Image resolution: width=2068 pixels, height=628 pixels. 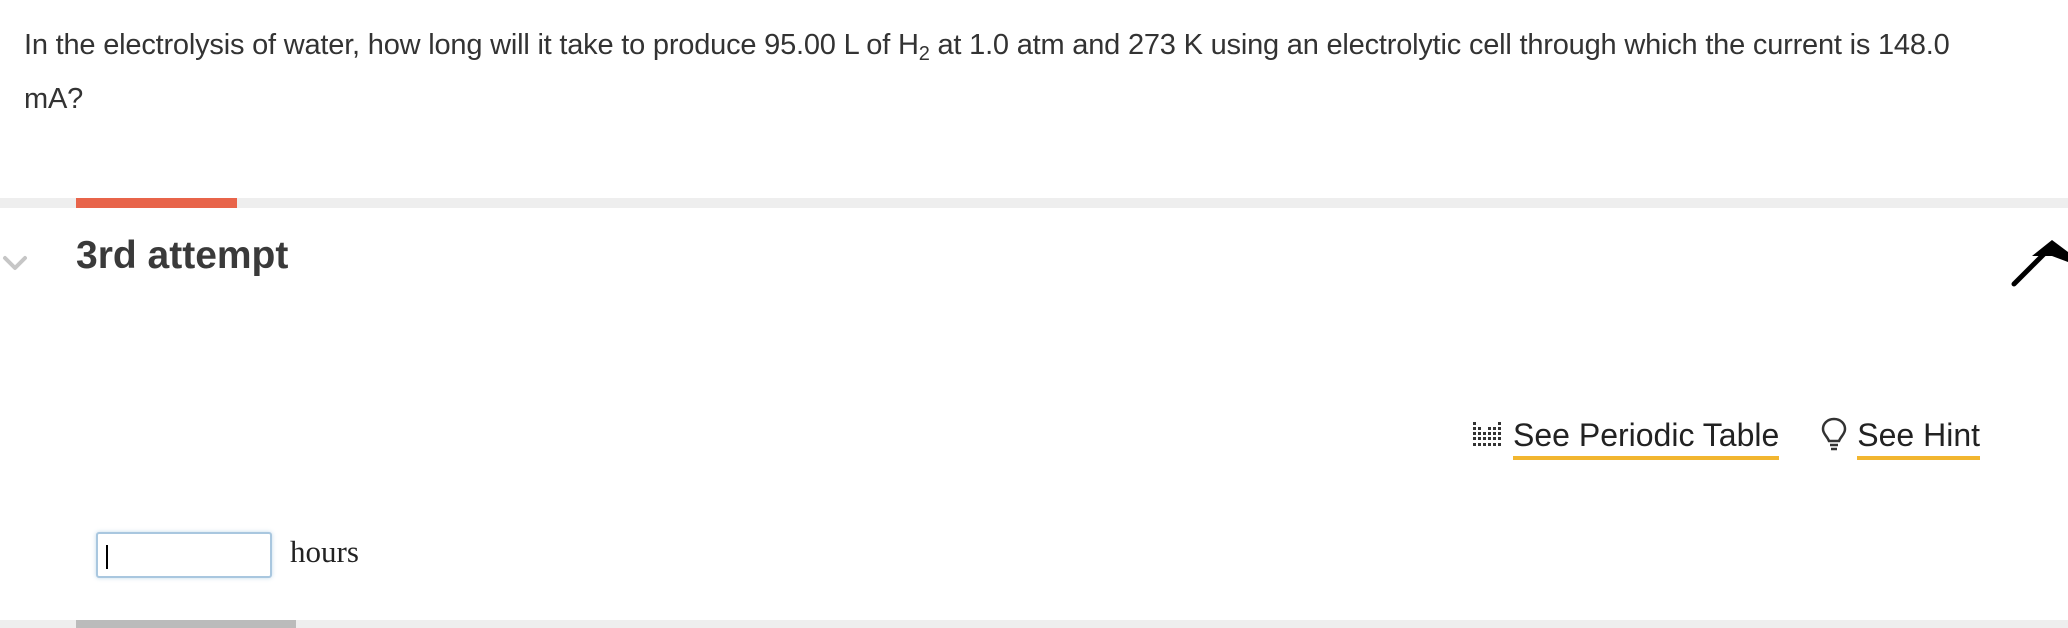 I want to click on see-periodic-table-label: See Periodic Table, so click(x=1646, y=438).